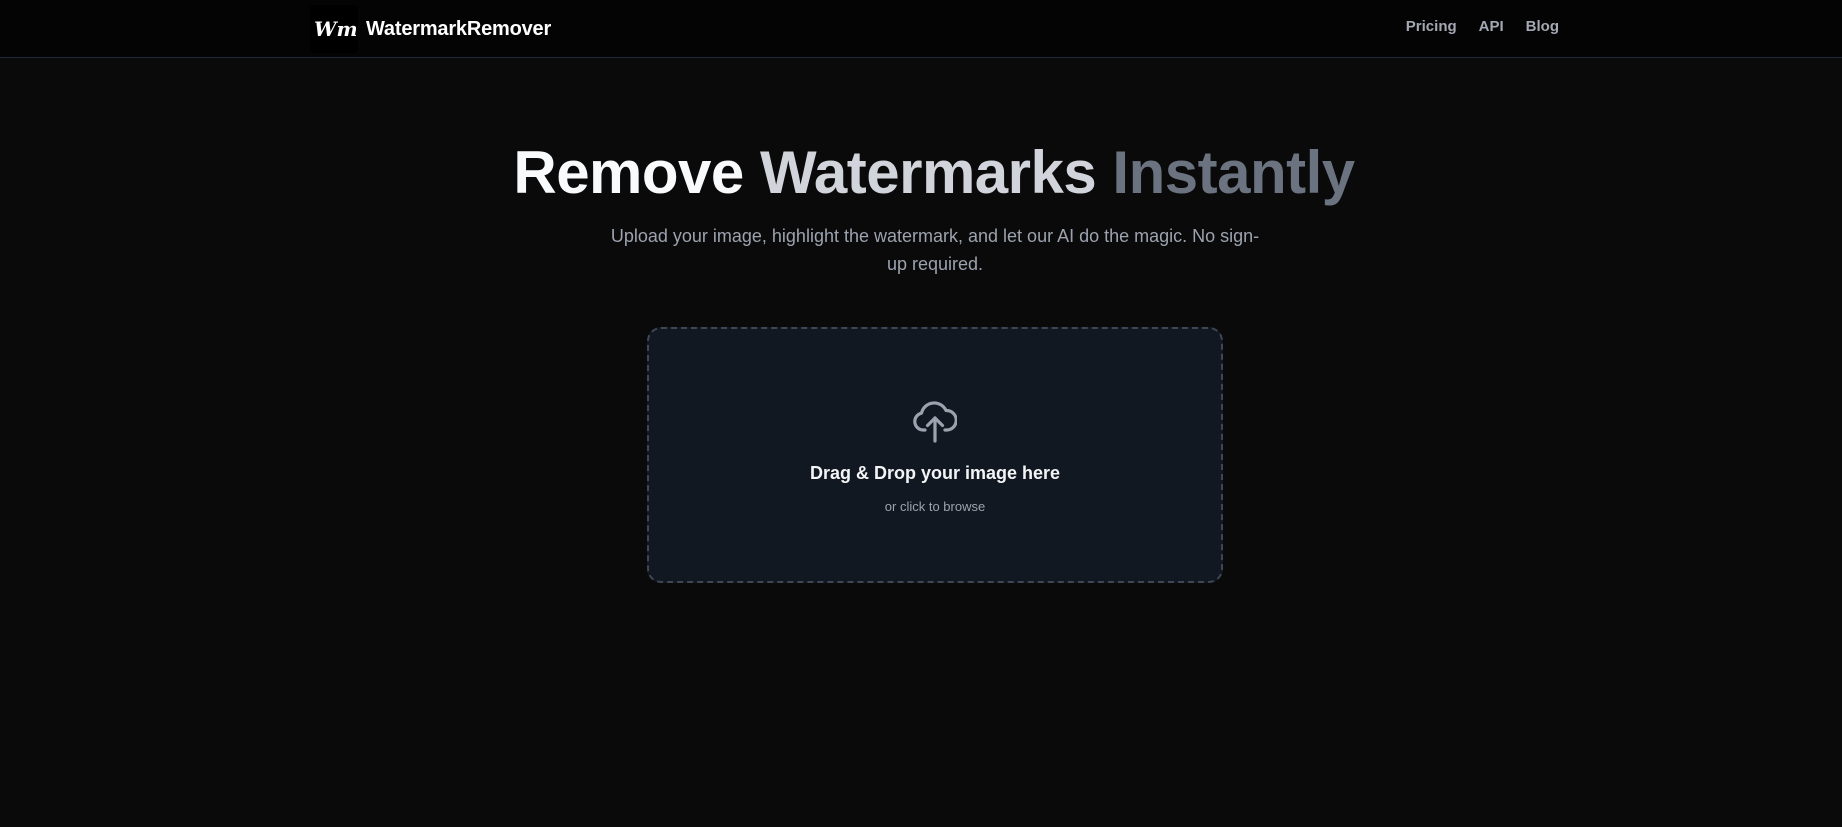 The image size is (1842, 827). What do you see at coordinates (935, 506) in the screenshot?
I see `dropzone-browse-hint: or click to browse` at bounding box center [935, 506].